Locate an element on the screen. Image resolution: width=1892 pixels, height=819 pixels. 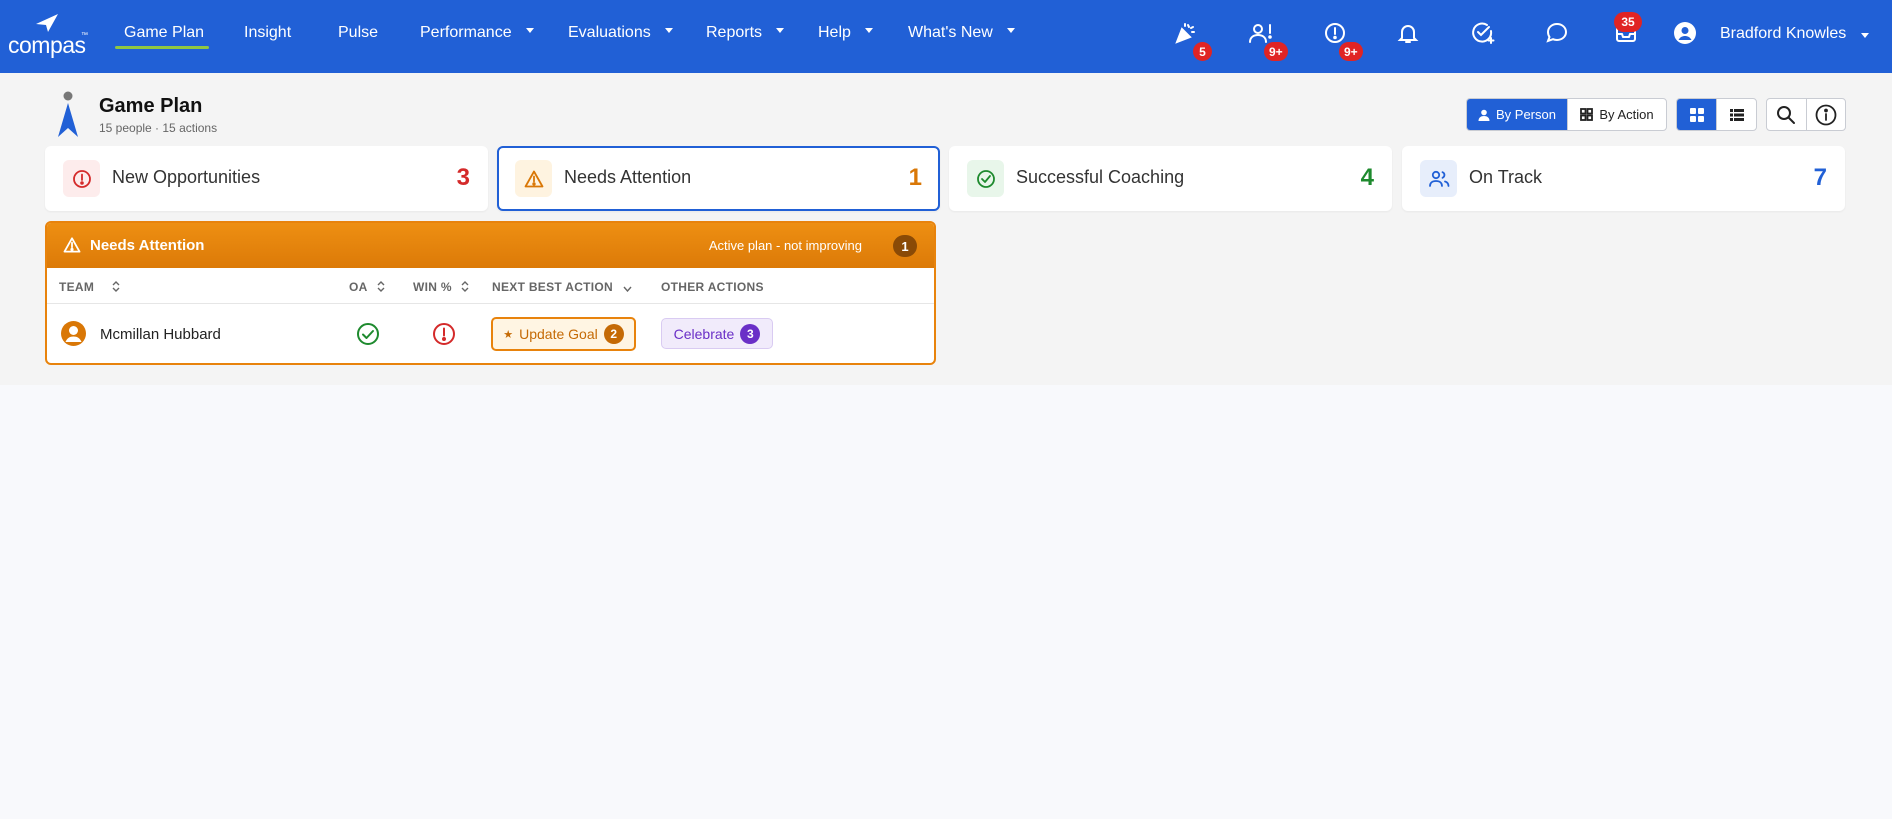
column-label: NEXT BEST ACTION is located at coordinates (553, 287).